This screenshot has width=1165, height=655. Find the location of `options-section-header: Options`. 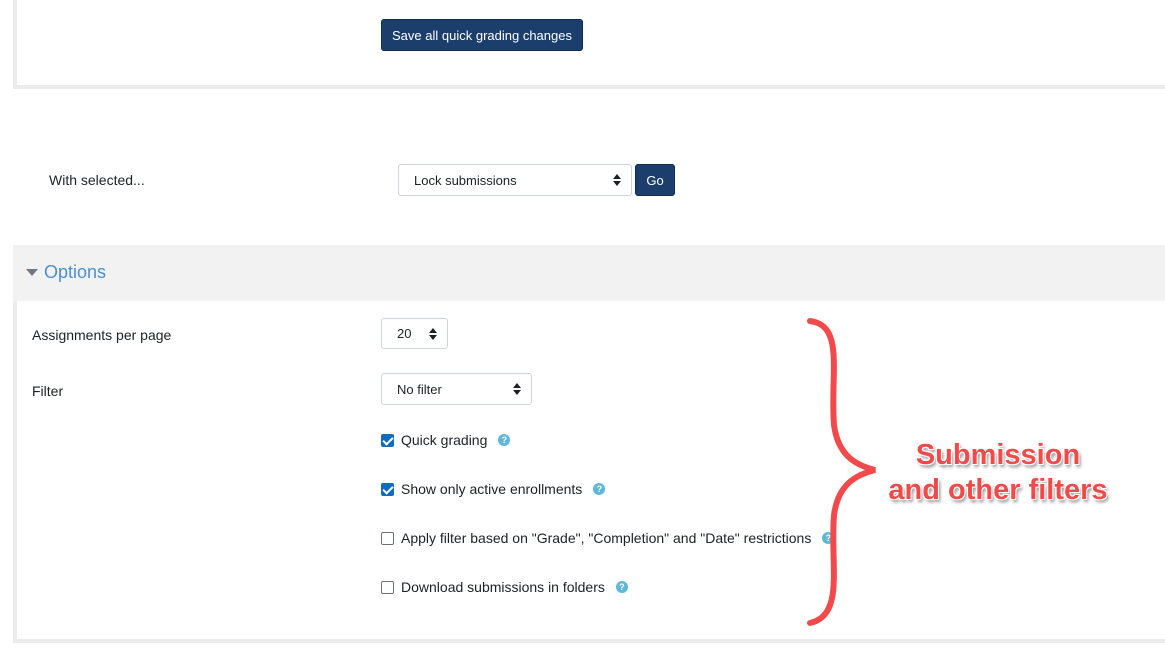

options-section-header: Options is located at coordinates (589, 273).